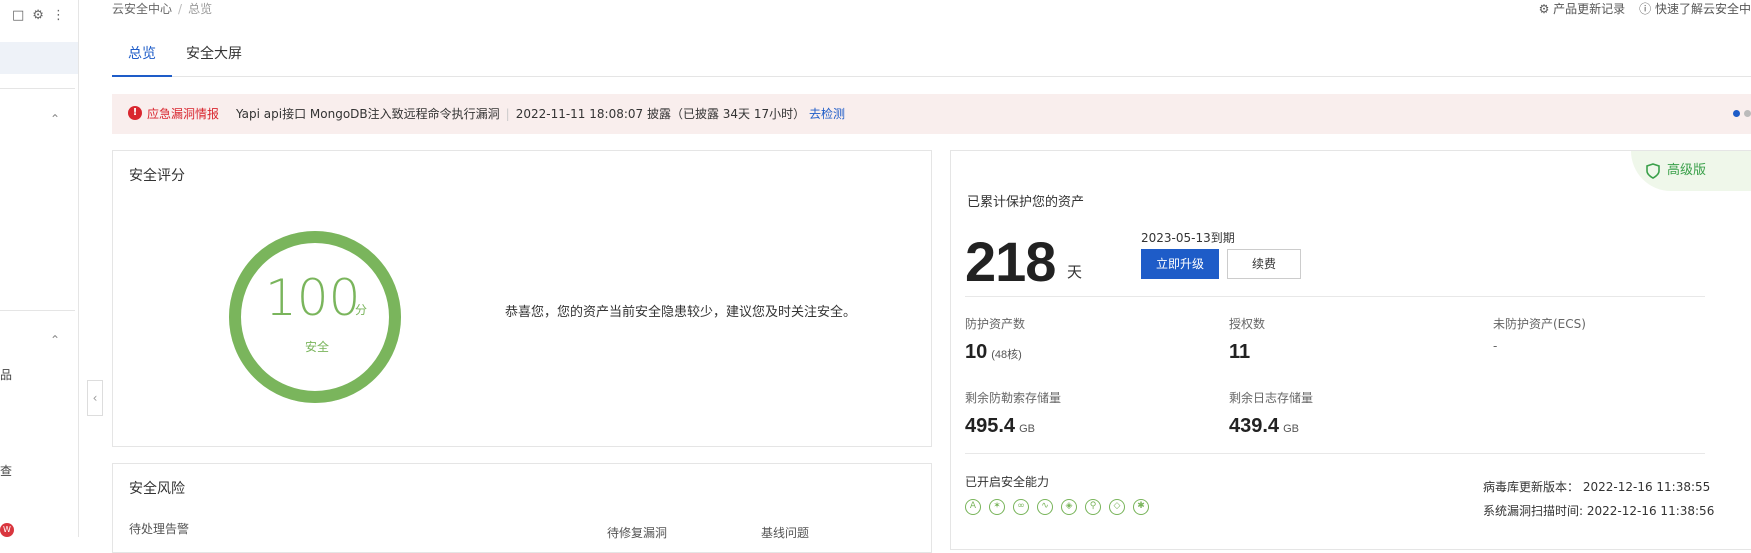 The width and height of the screenshot is (1751, 553). Describe the element at coordinates (1531, 487) in the screenshot. I see `virus-db-label: 病毒库更新版本：` at that location.